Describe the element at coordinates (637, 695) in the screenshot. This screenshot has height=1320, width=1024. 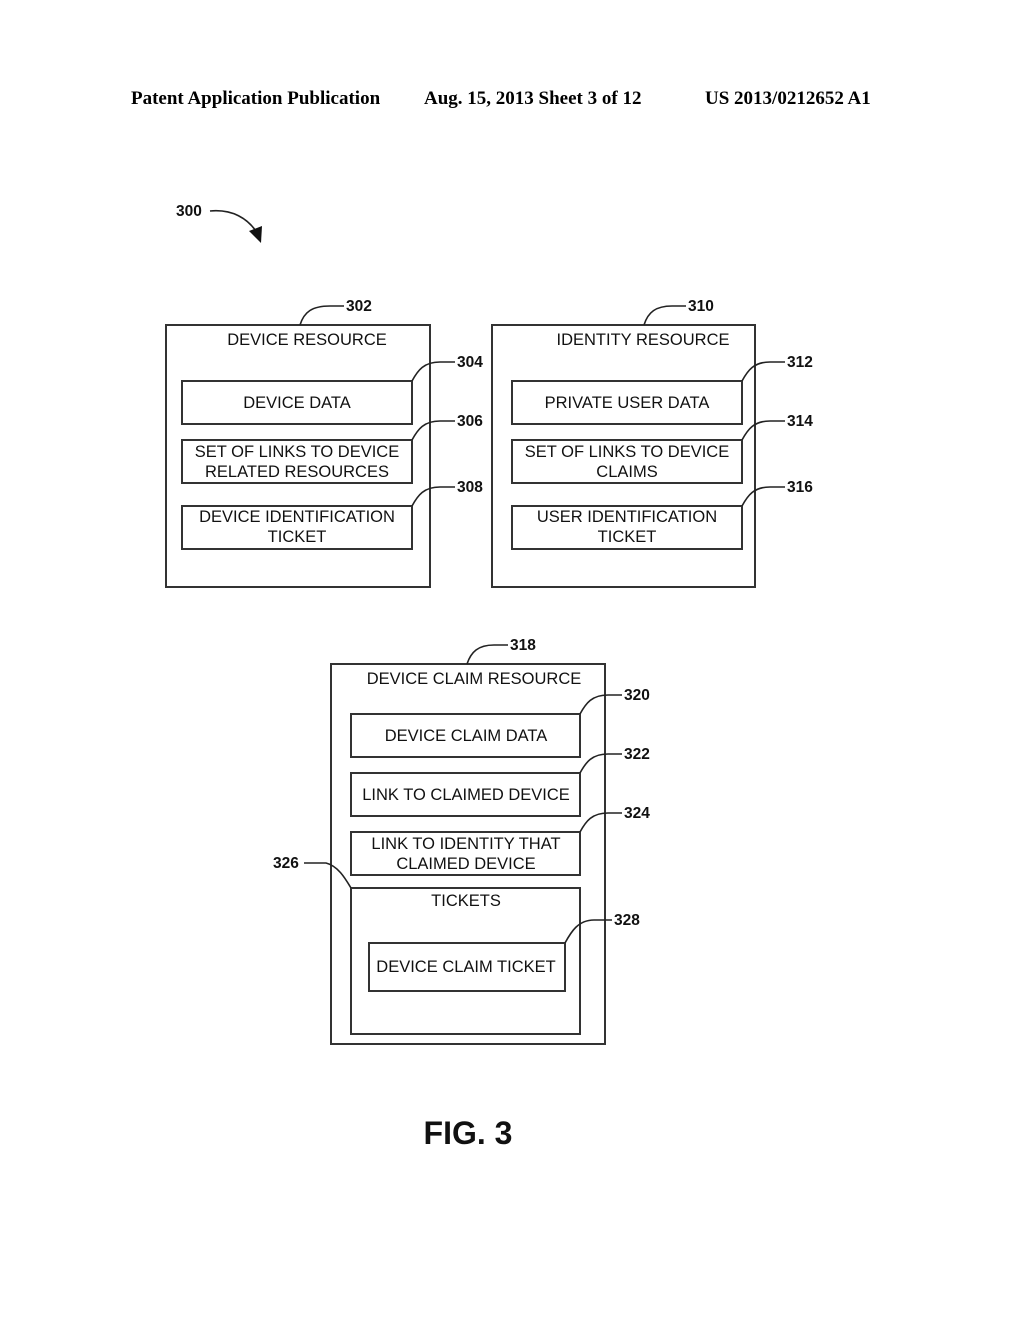
I see `ref-label: 320` at that location.